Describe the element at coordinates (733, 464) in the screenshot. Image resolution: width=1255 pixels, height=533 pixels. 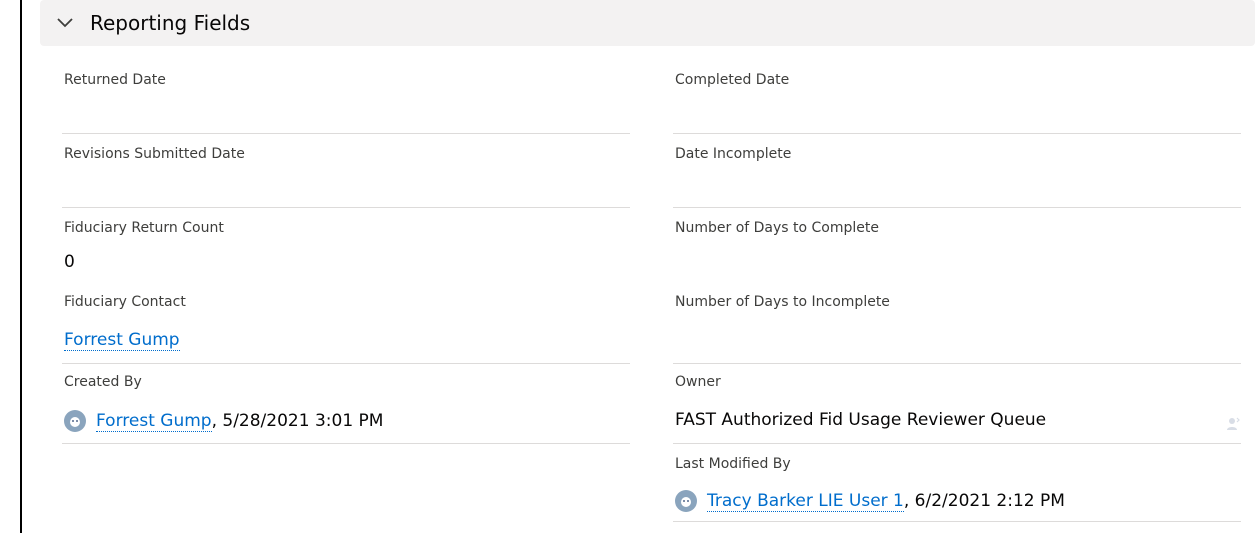
I see `field-label: Last Modified By` at that location.